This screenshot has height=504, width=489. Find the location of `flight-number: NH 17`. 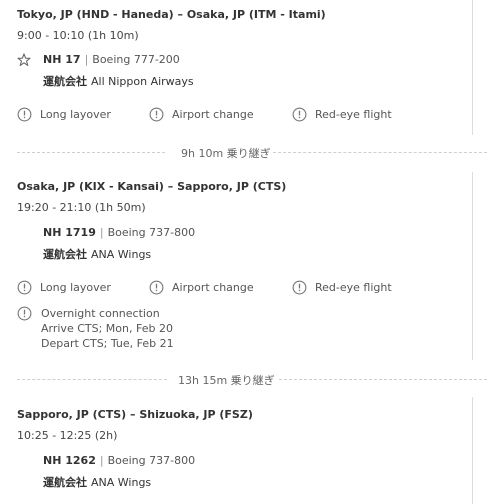

flight-number: NH 17 is located at coordinates (62, 59).